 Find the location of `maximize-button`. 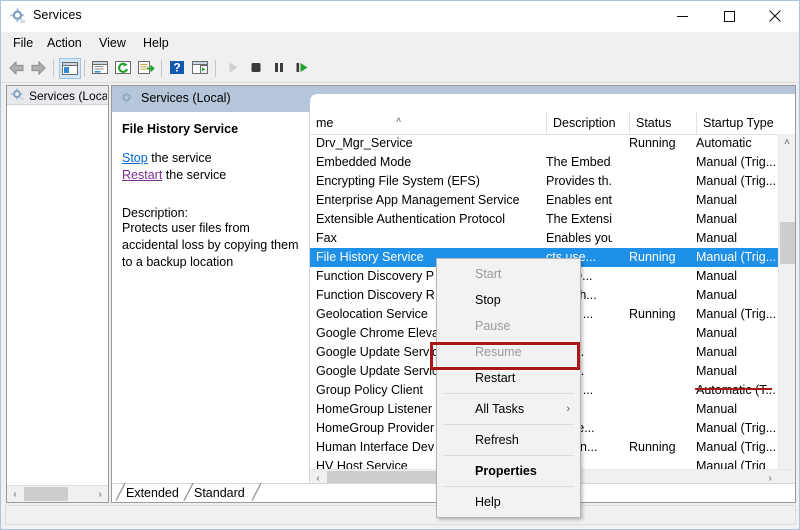

maximize-button is located at coordinates (729, 16).